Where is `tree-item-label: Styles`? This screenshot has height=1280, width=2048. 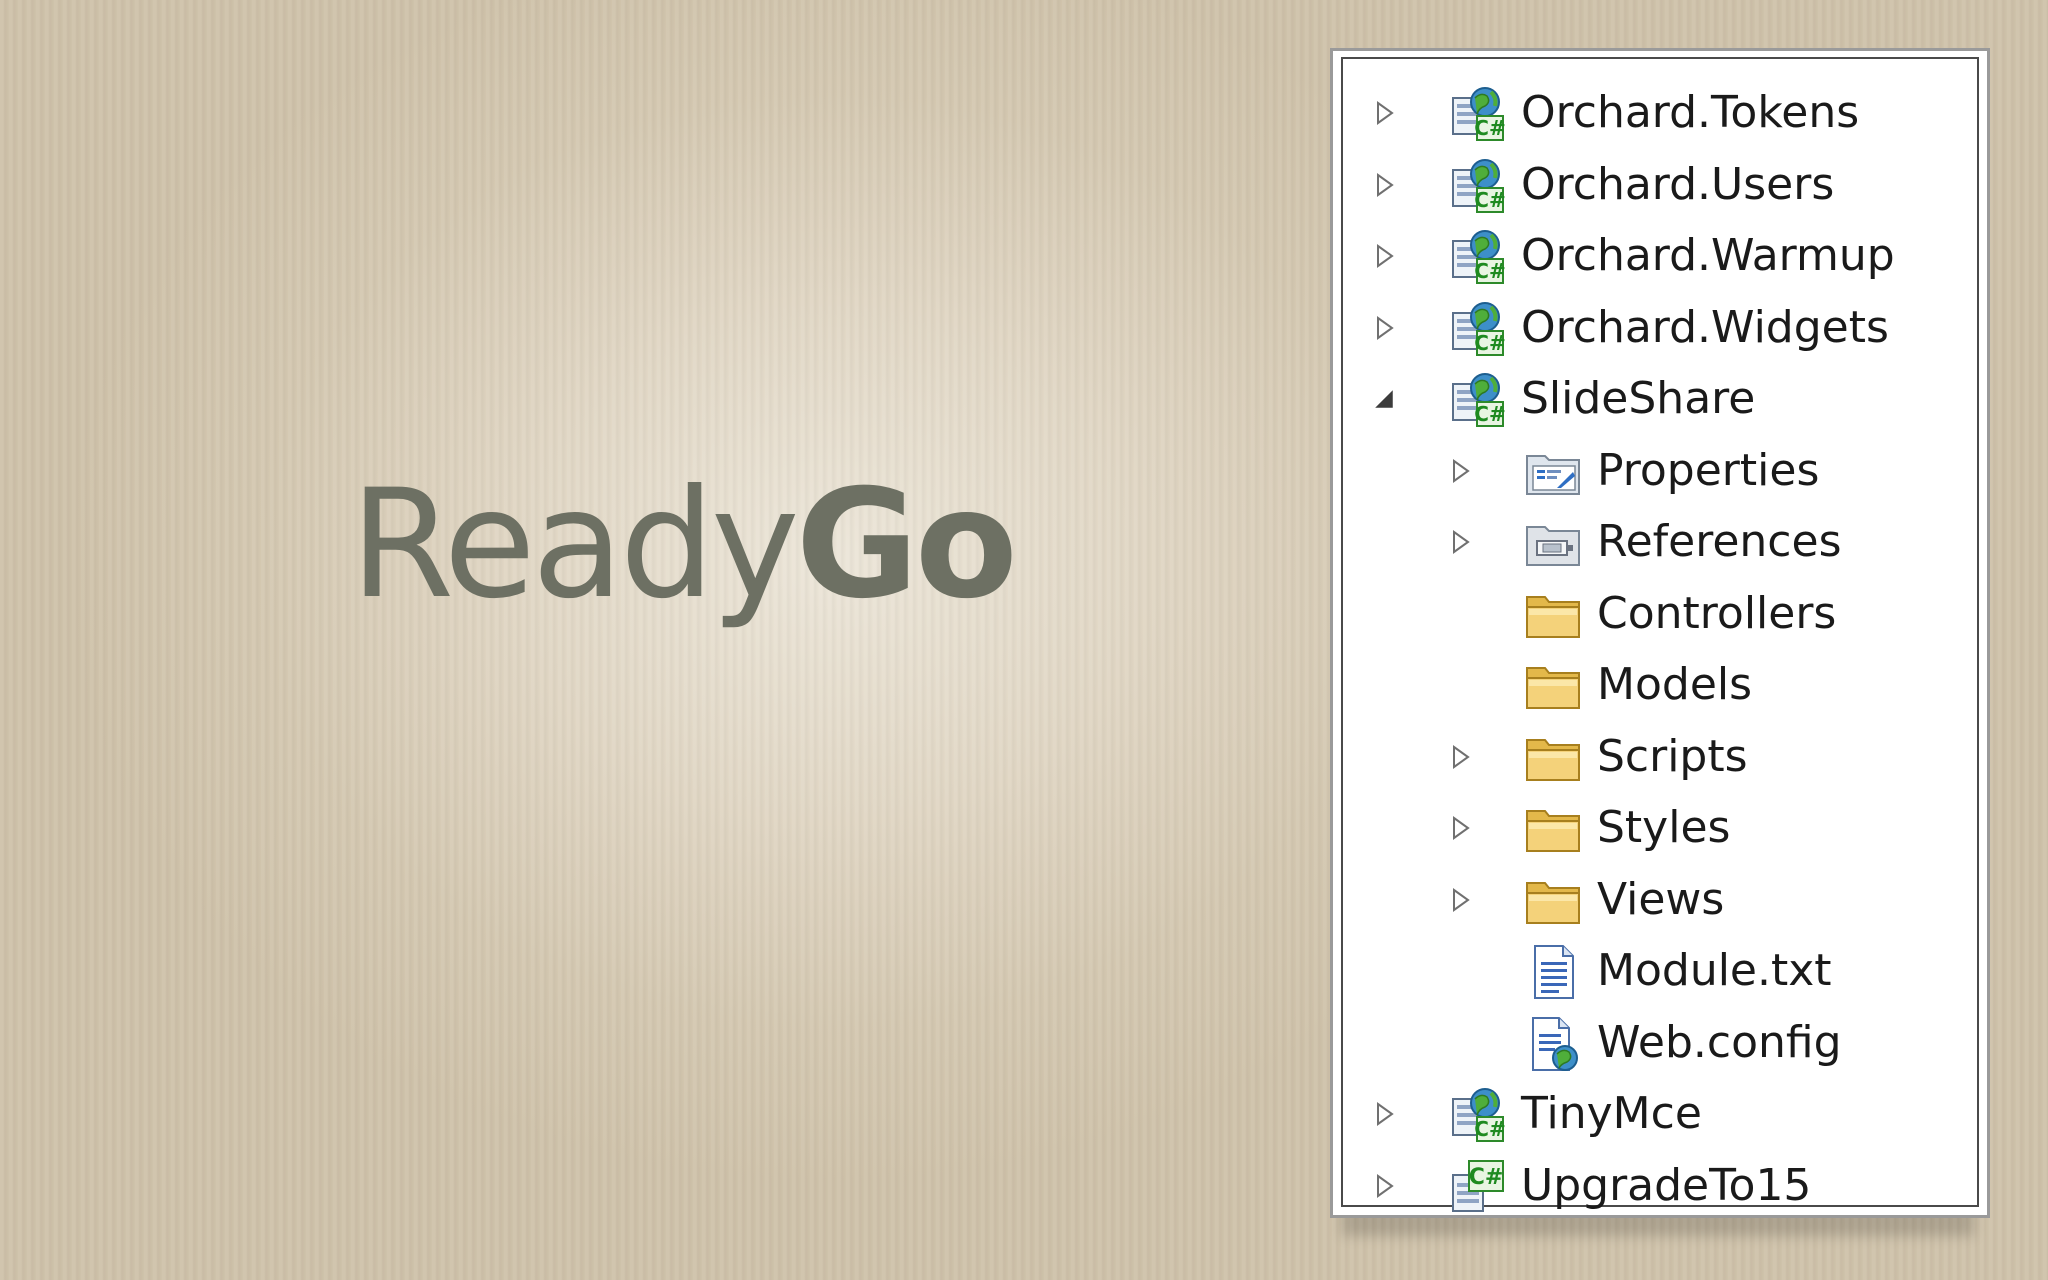
tree-item-label: Styles is located at coordinates (1664, 827).